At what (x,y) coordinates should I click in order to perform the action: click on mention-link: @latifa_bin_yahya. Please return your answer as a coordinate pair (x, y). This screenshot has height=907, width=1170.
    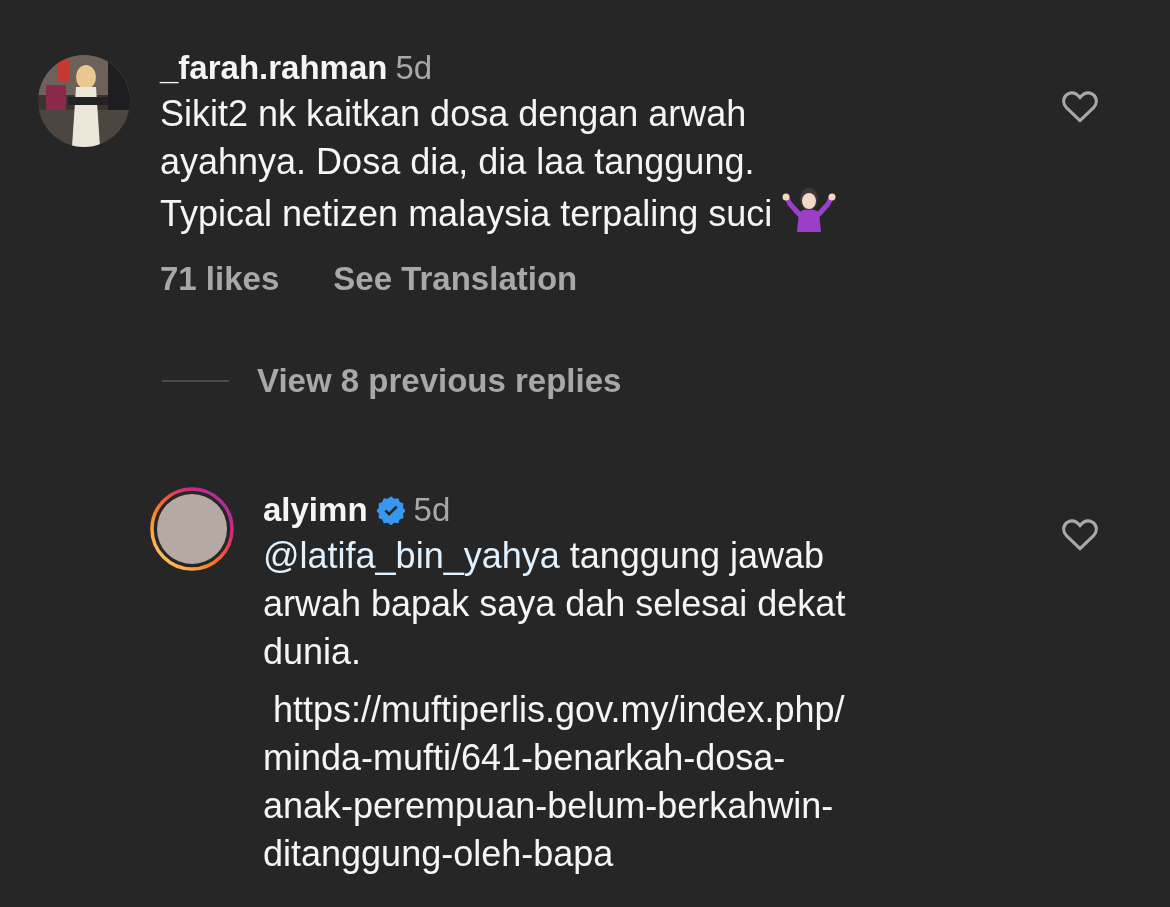
    Looking at the image, I should click on (411, 555).